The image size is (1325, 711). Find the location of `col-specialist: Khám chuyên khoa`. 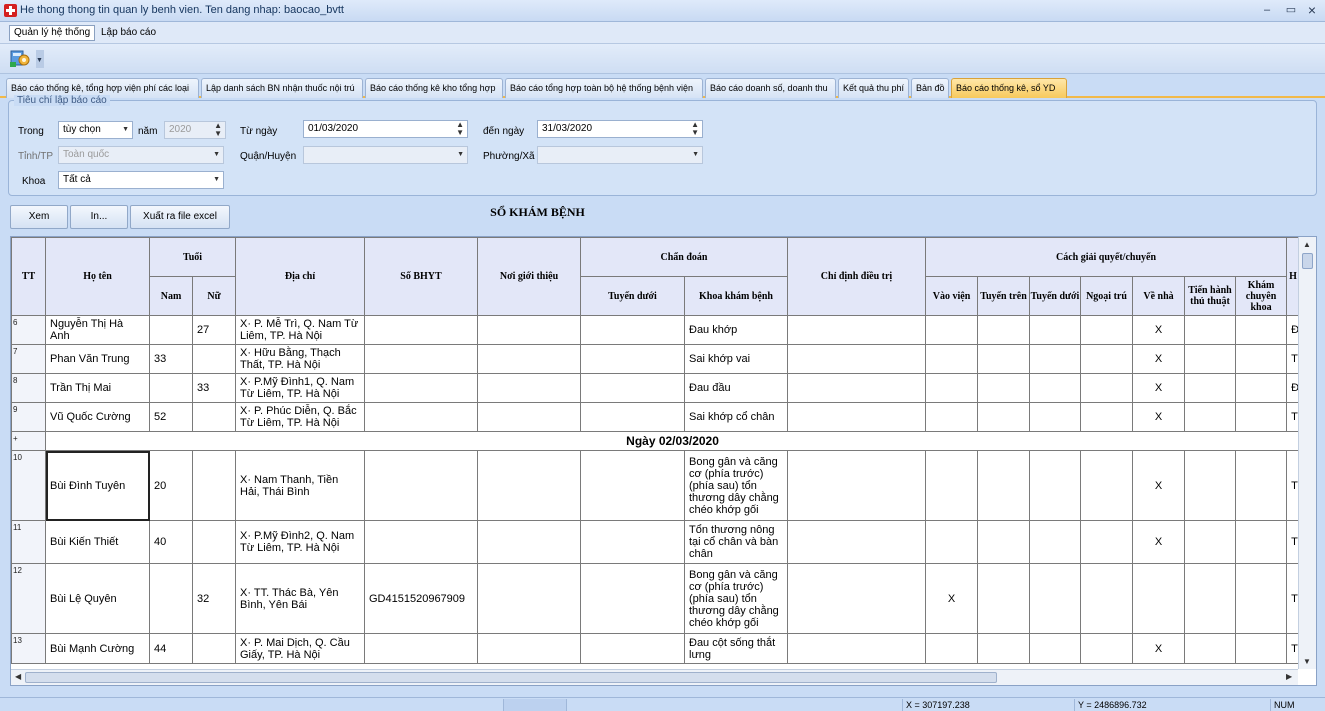

col-specialist: Khám chuyên khoa is located at coordinates (1261, 296).